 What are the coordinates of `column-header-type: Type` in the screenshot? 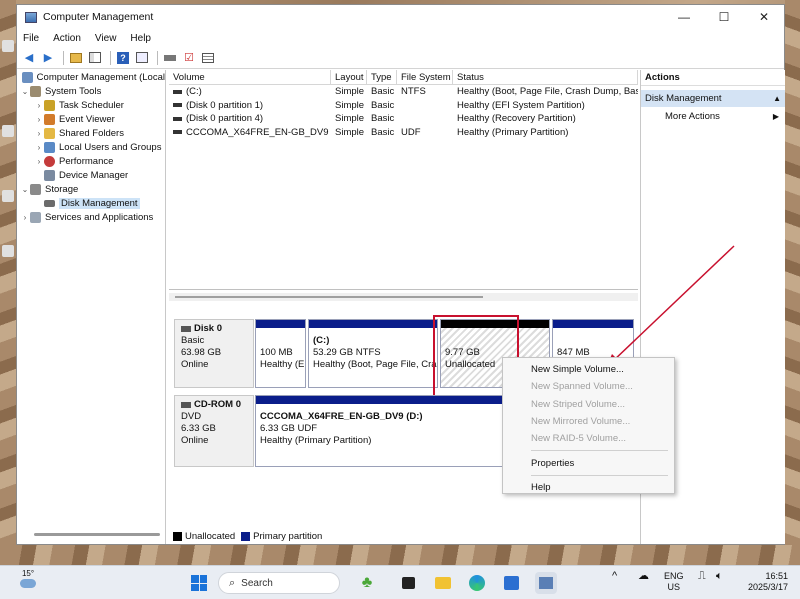 It's located at (382, 77).